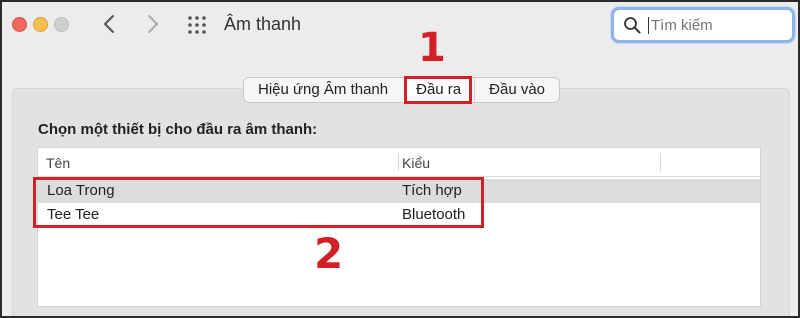 This screenshot has height=318, width=800. What do you see at coordinates (432, 190) in the screenshot?
I see `device-type: Tích hợp` at bounding box center [432, 190].